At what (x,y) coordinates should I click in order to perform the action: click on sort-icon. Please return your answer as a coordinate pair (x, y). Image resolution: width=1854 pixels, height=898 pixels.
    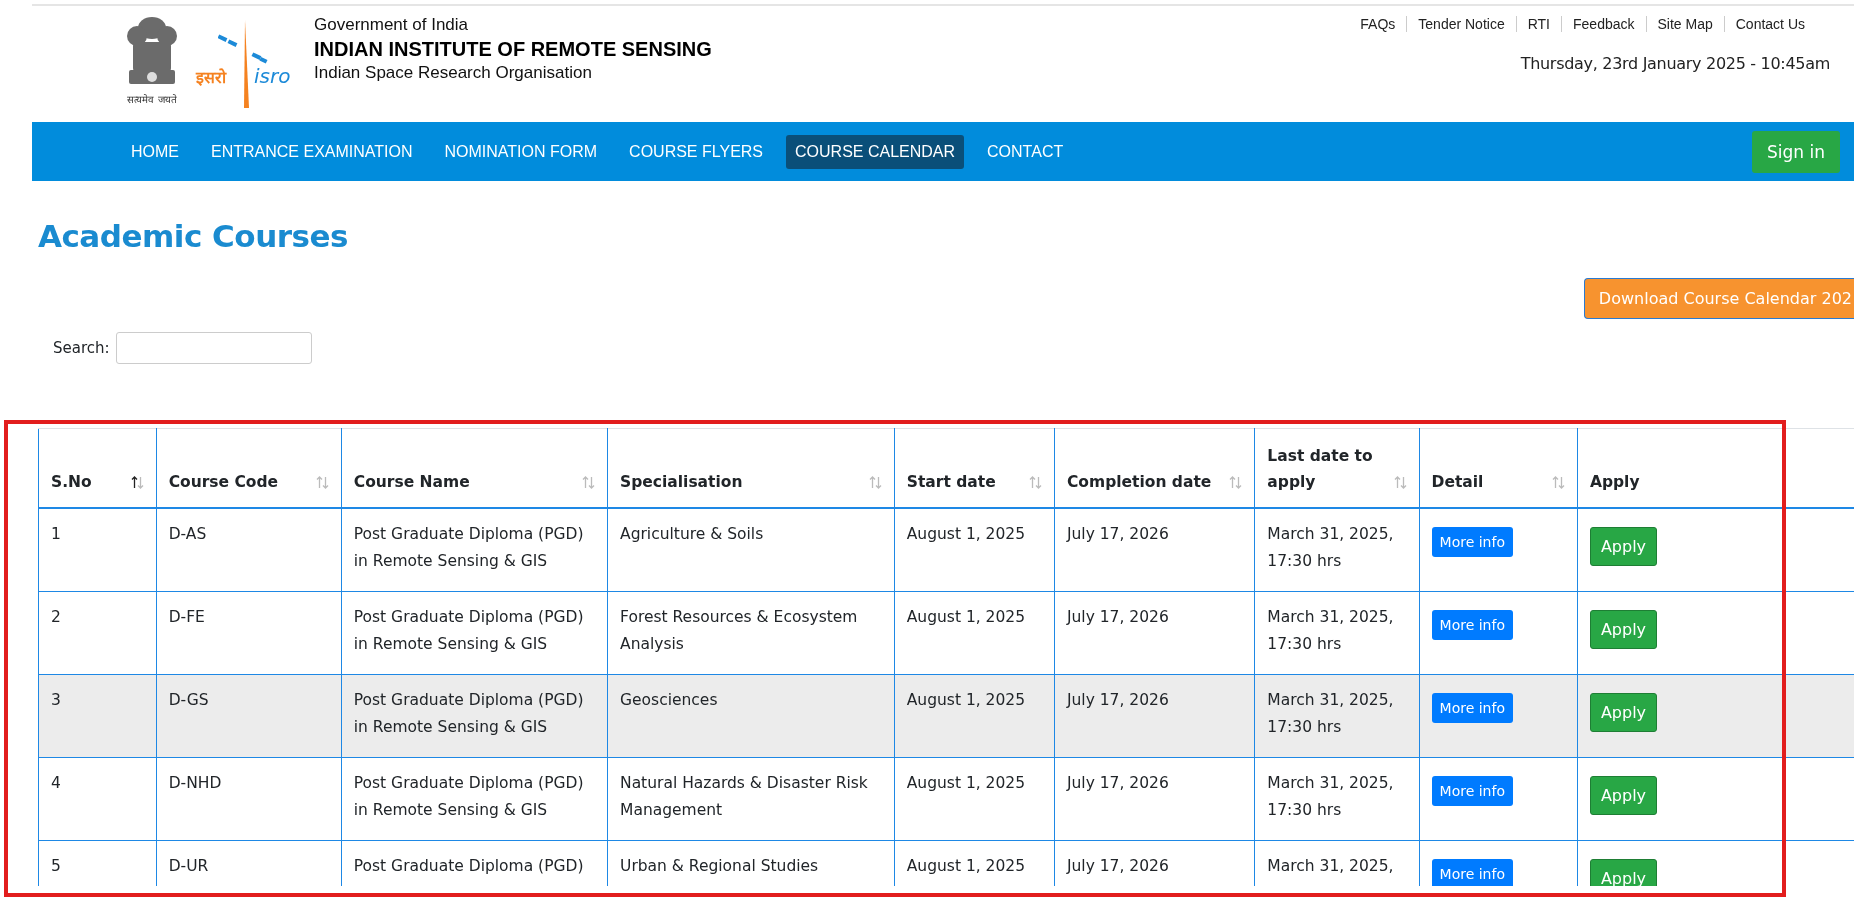
    Looking at the image, I should click on (137, 482).